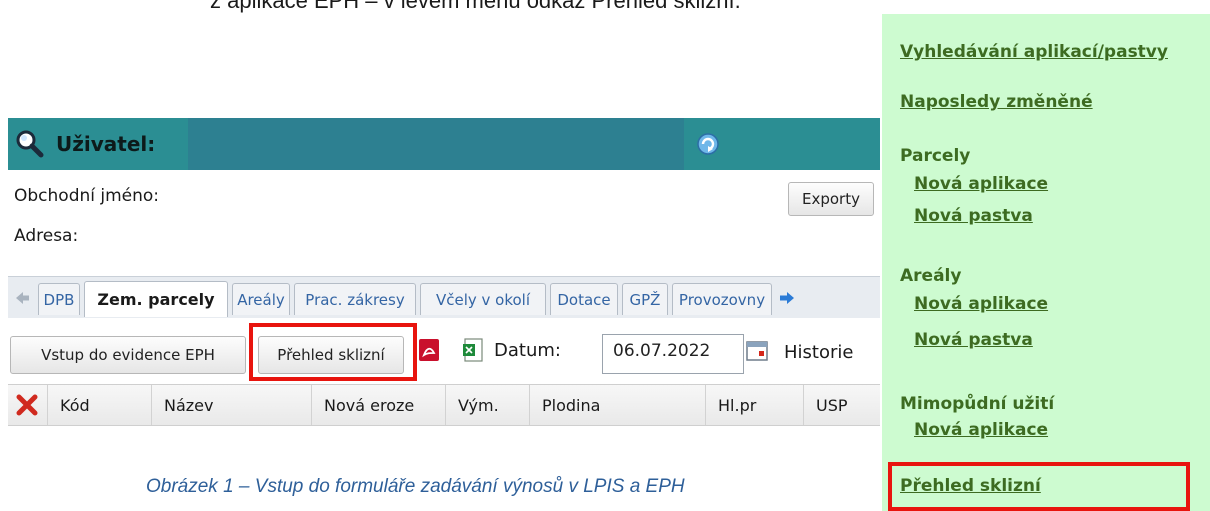 Image resolution: width=1210 pixels, height=511 pixels. I want to click on col-vym: Vým., so click(488, 405).